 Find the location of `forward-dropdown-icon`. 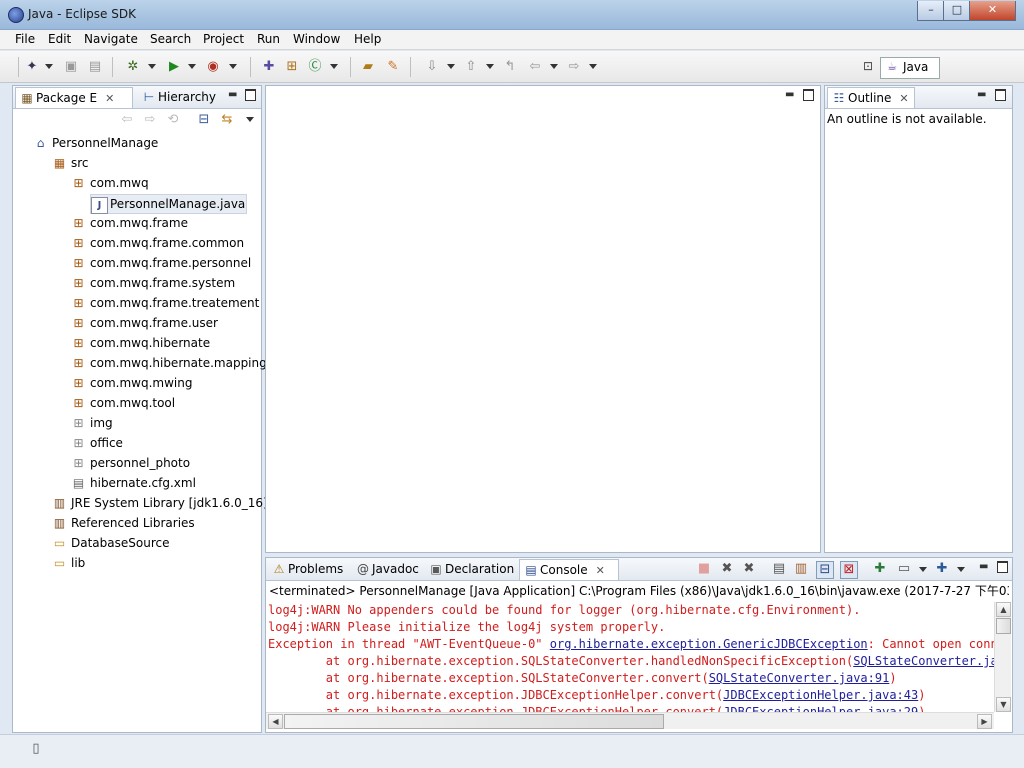

forward-dropdown-icon is located at coordinates (593, 66).